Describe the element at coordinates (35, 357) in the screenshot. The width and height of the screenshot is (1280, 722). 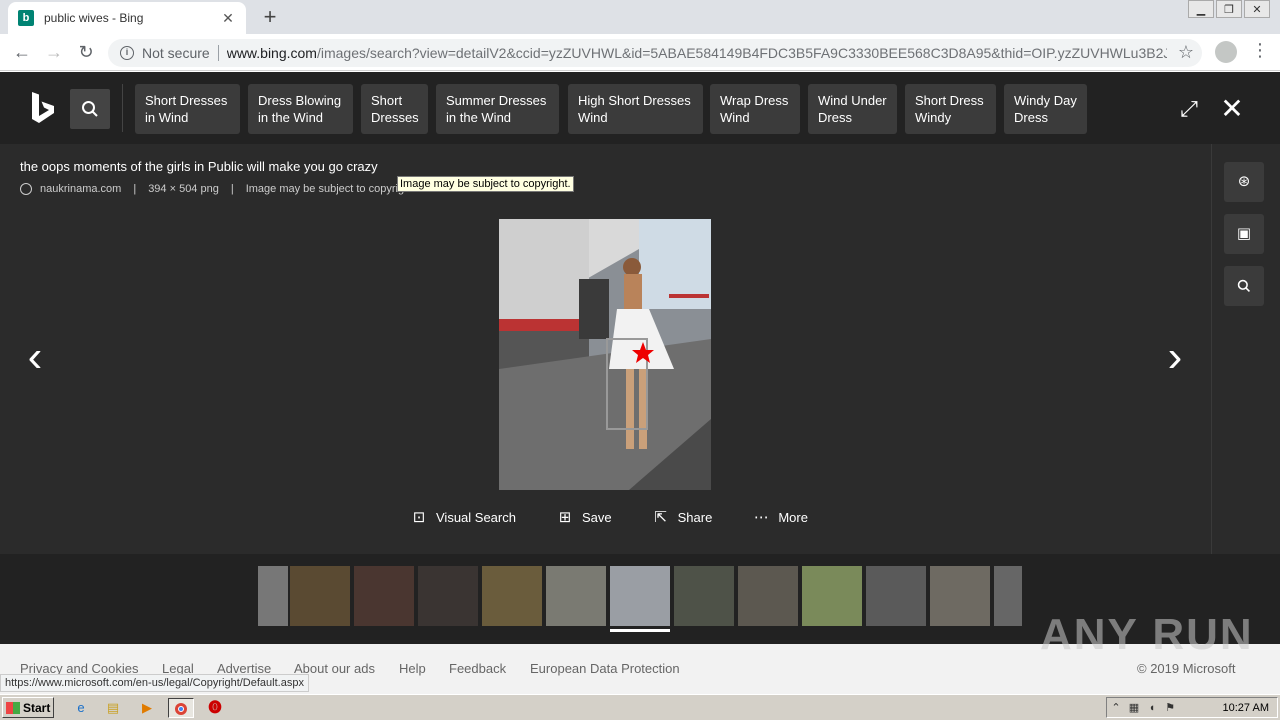
I see `previous-arrow-icon: ‹` at that location.